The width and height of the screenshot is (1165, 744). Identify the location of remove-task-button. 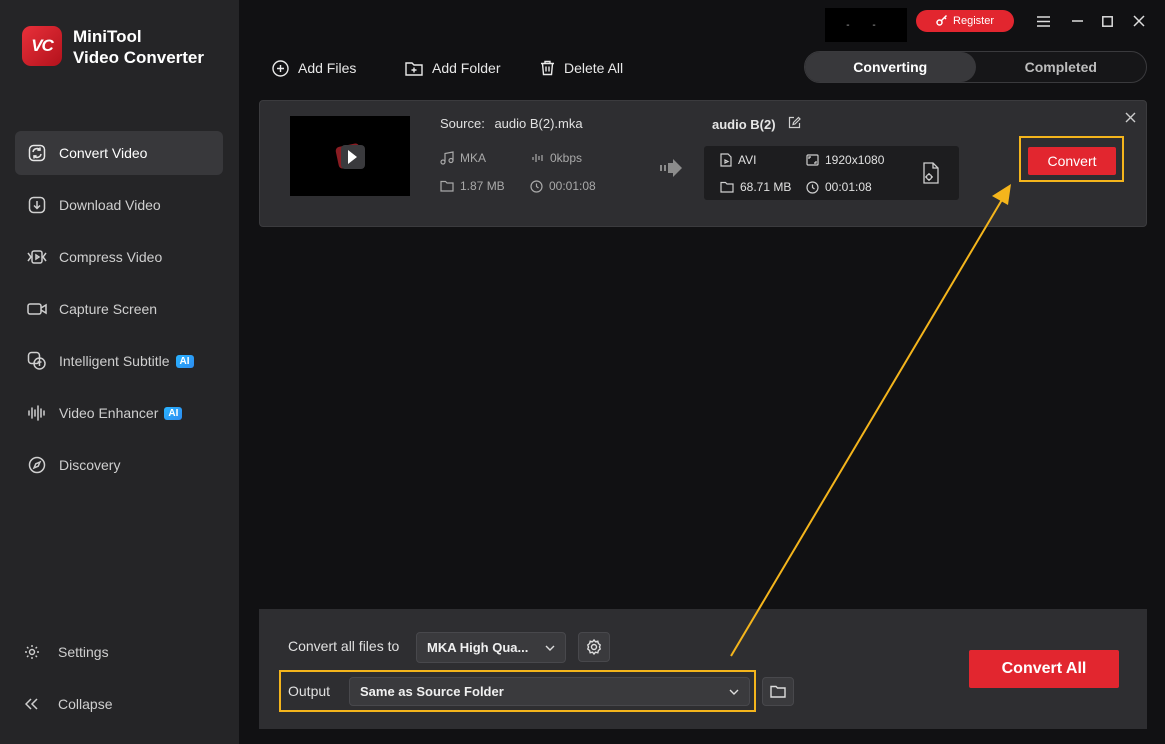
(1130, 119).